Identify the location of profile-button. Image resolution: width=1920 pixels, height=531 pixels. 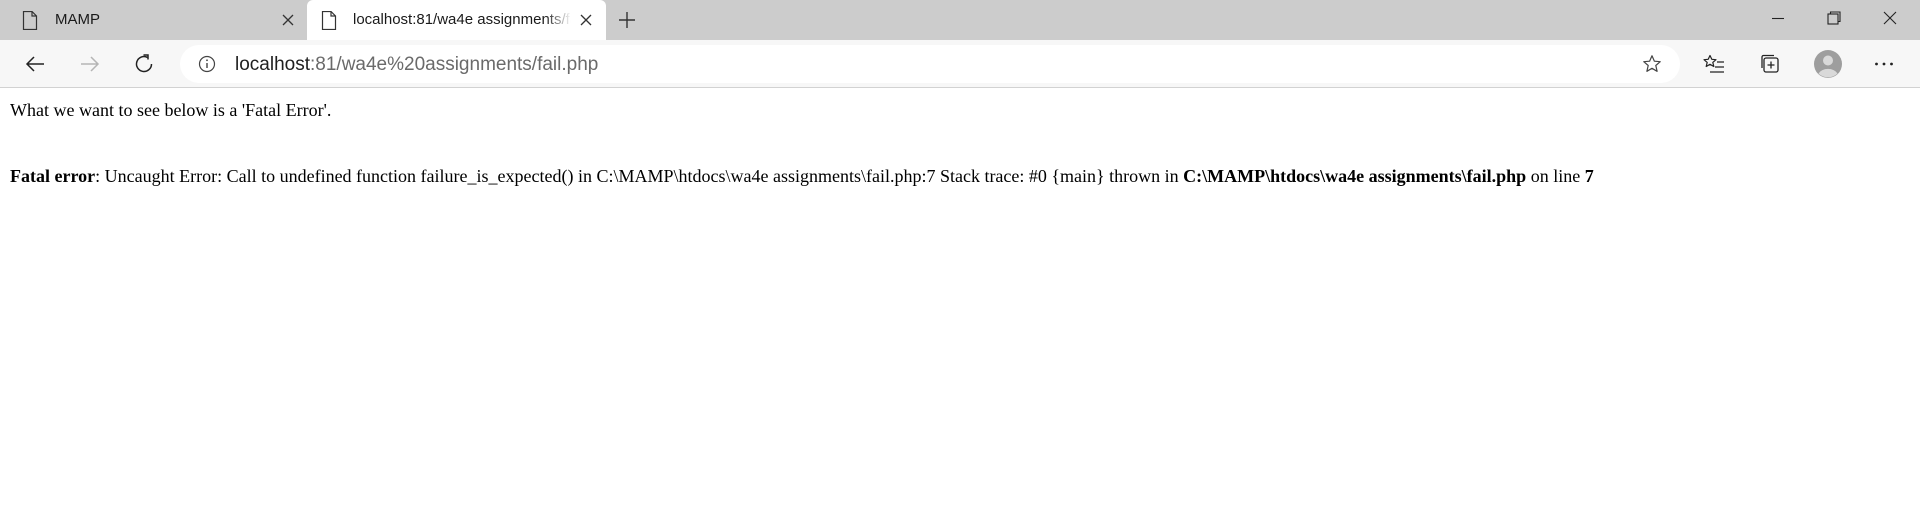
(1828, 64).